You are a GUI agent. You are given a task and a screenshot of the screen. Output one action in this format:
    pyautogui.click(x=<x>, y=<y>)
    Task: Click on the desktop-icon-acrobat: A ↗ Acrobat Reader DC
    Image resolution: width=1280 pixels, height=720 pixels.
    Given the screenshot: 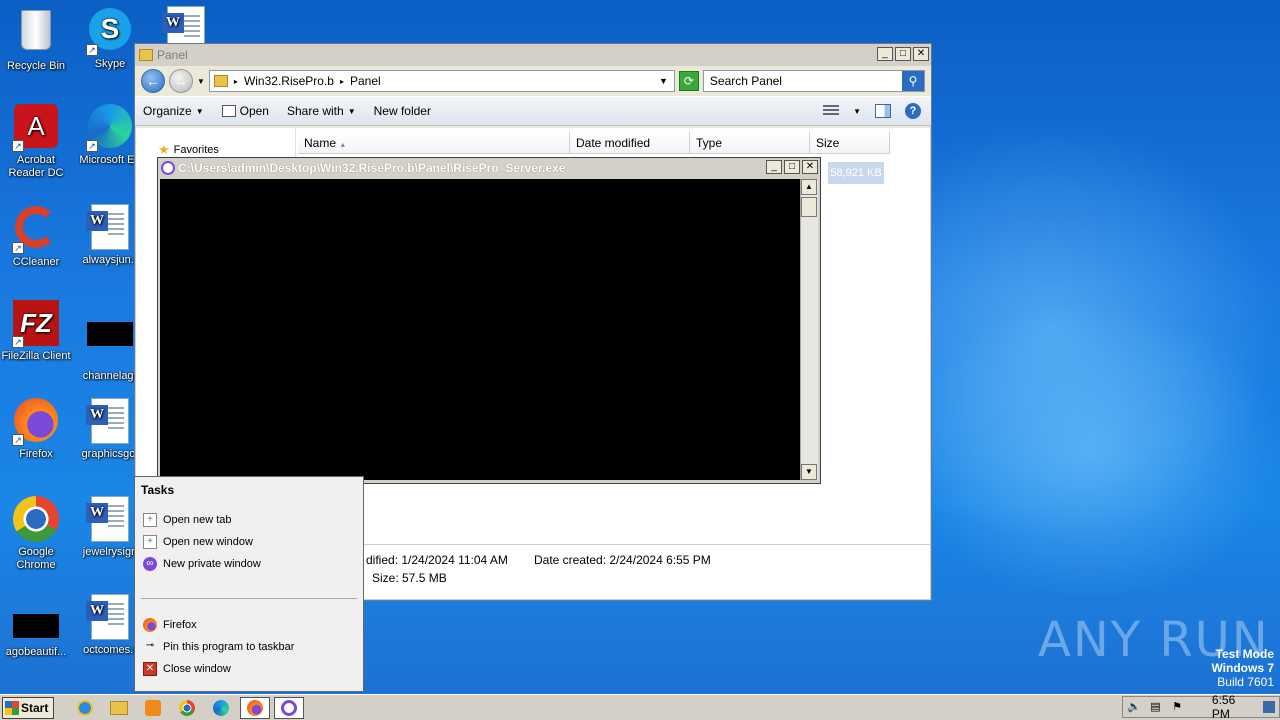 What is the action you would take?
    pyautogui.click(x=36, y=142)
    